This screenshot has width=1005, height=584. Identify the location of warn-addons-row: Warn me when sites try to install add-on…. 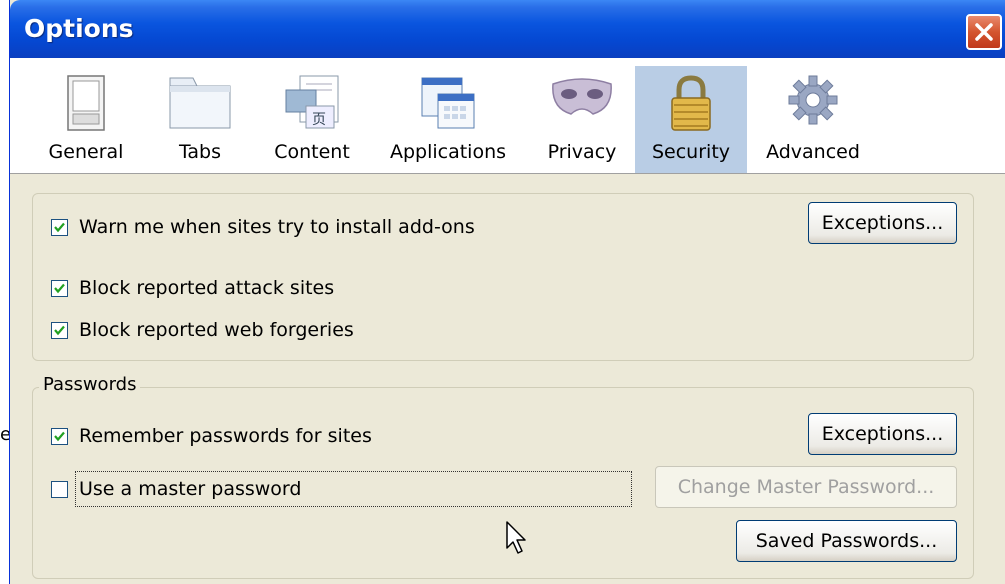
(263, 227).